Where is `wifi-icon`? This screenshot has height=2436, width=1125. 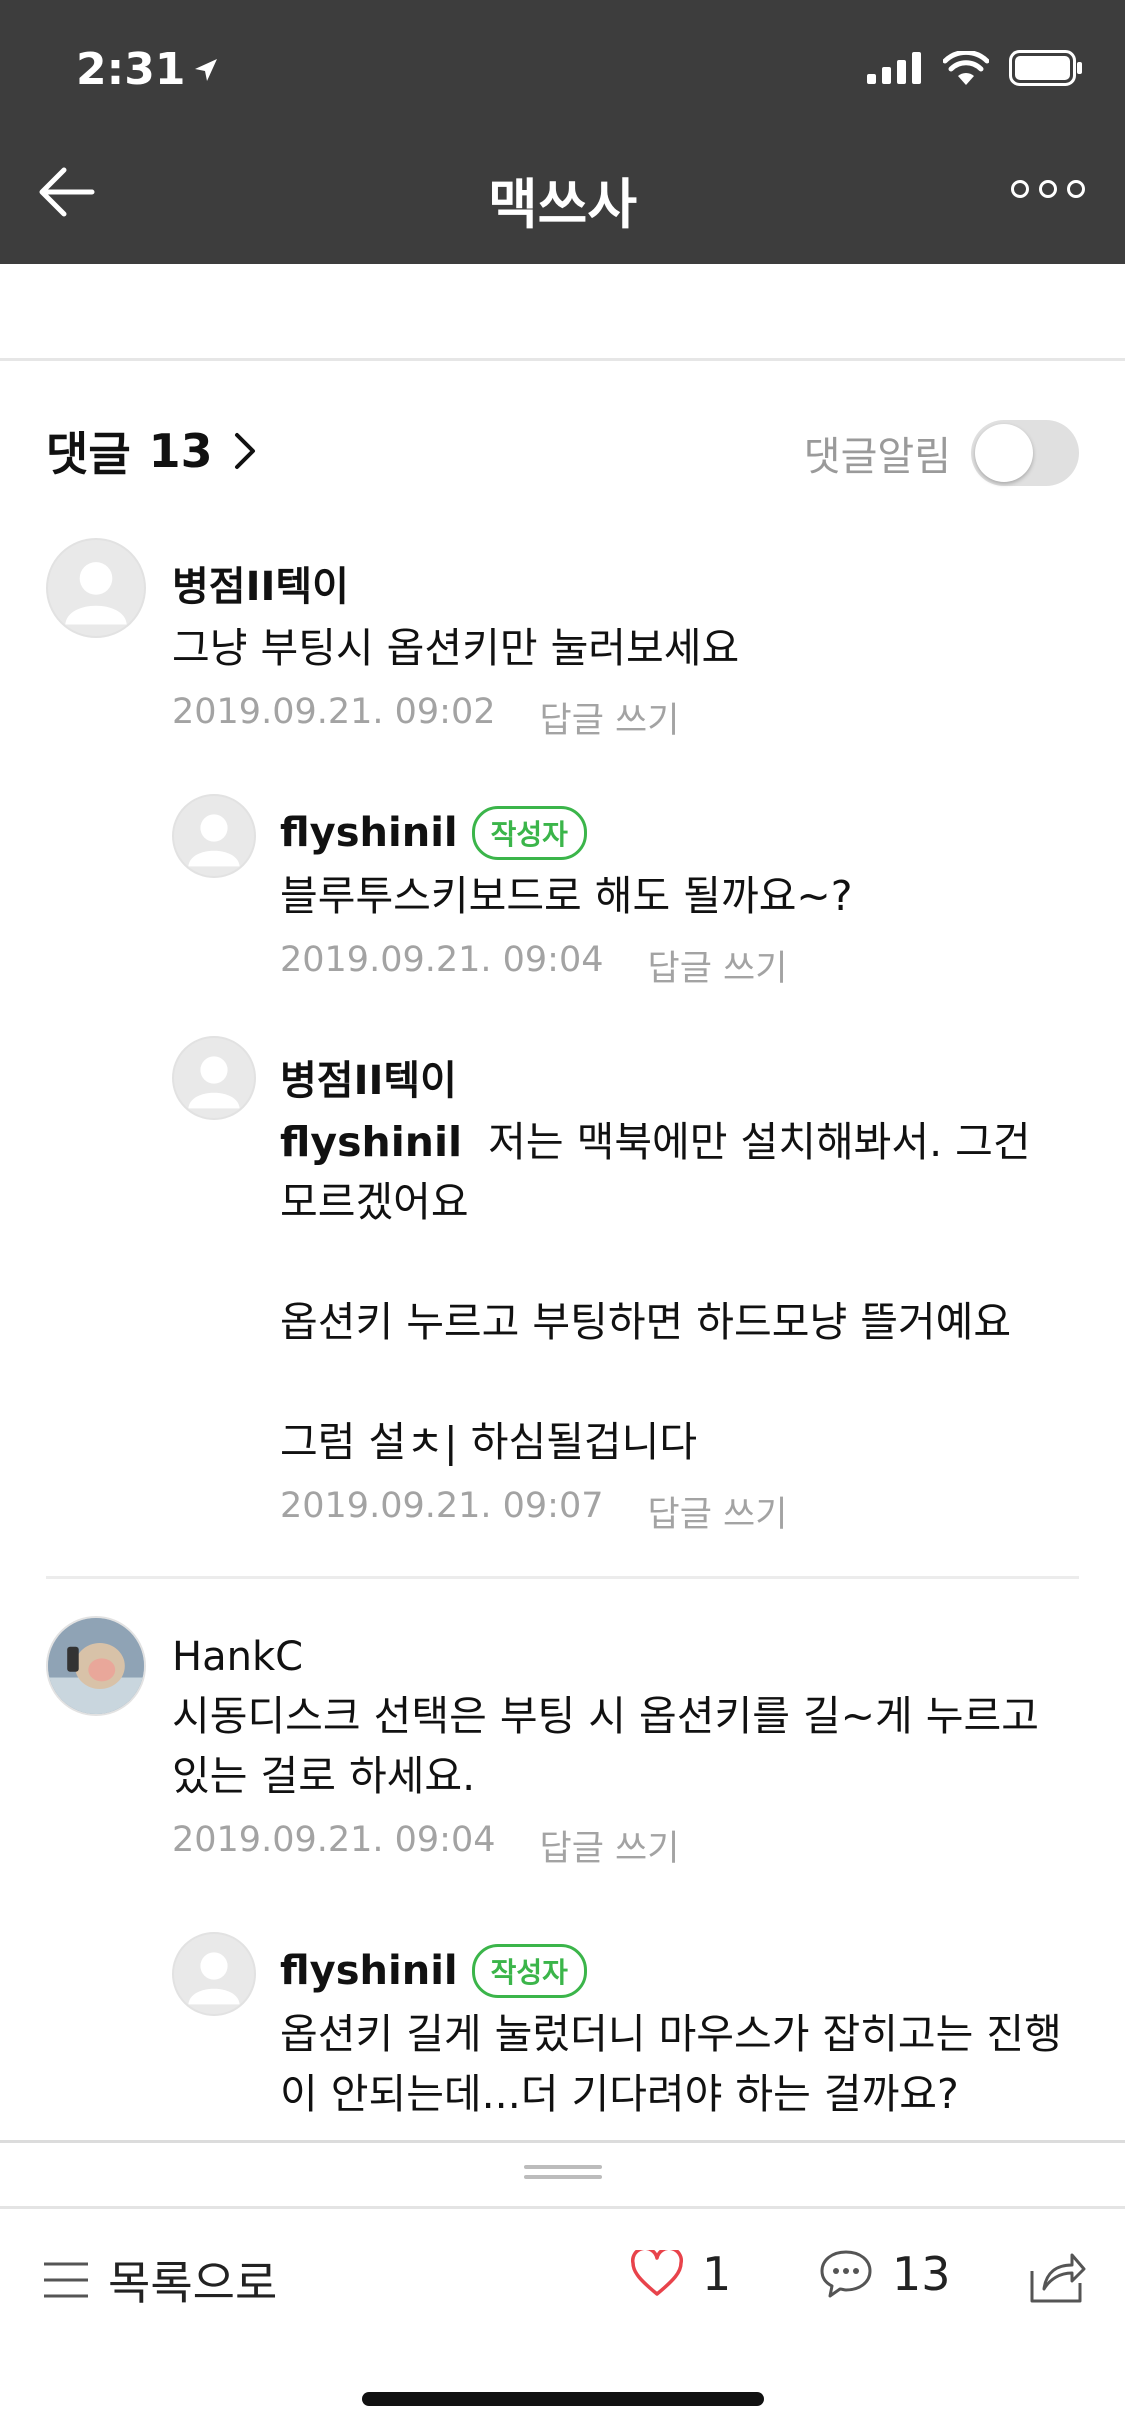 wifi-icon is located at coordinates (966, 68).